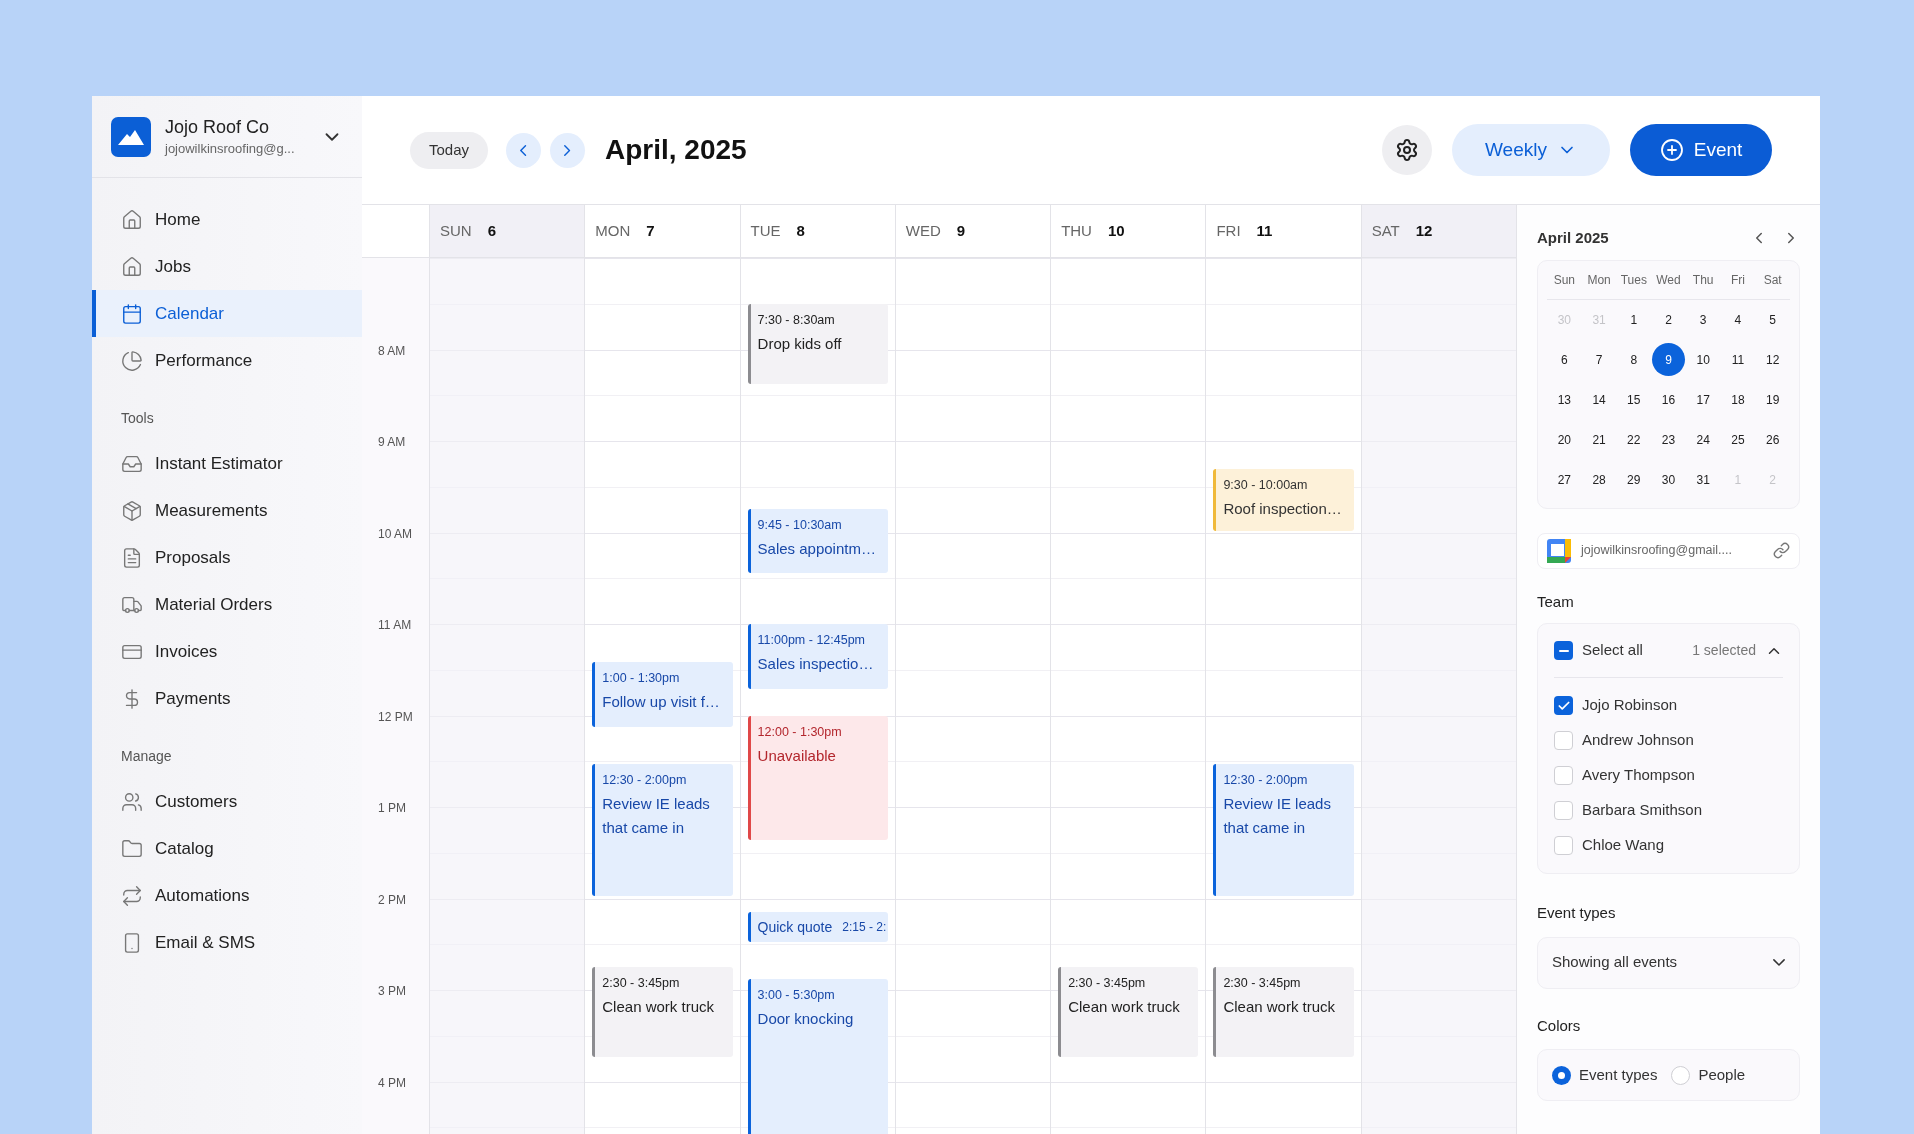 The image size is (1914, 1134). What do you see at coordinates (1564, 399) in the screenshot?
I see `date-cell: 13` at bounding box center [1564, 399].